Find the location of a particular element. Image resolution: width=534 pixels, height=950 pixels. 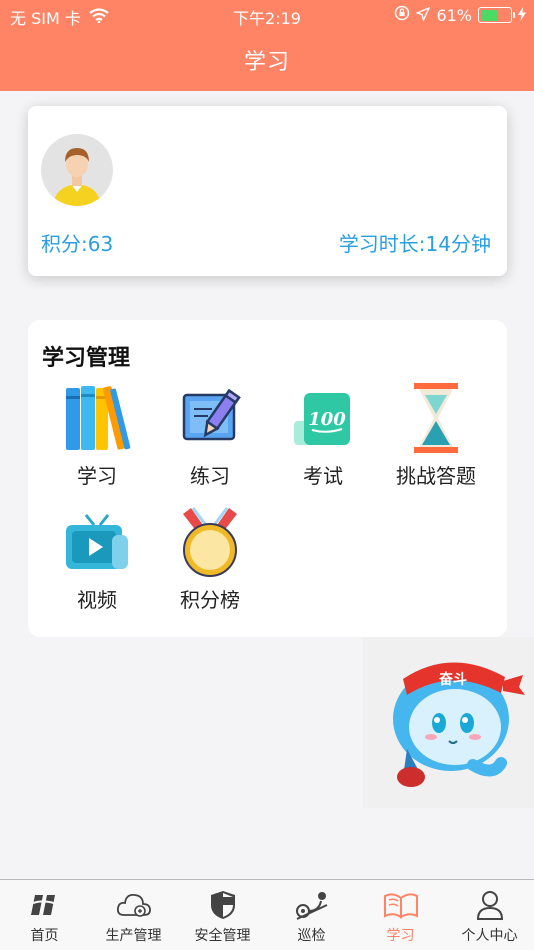

battery-percent: 61% is located at coordinates (454, 15).